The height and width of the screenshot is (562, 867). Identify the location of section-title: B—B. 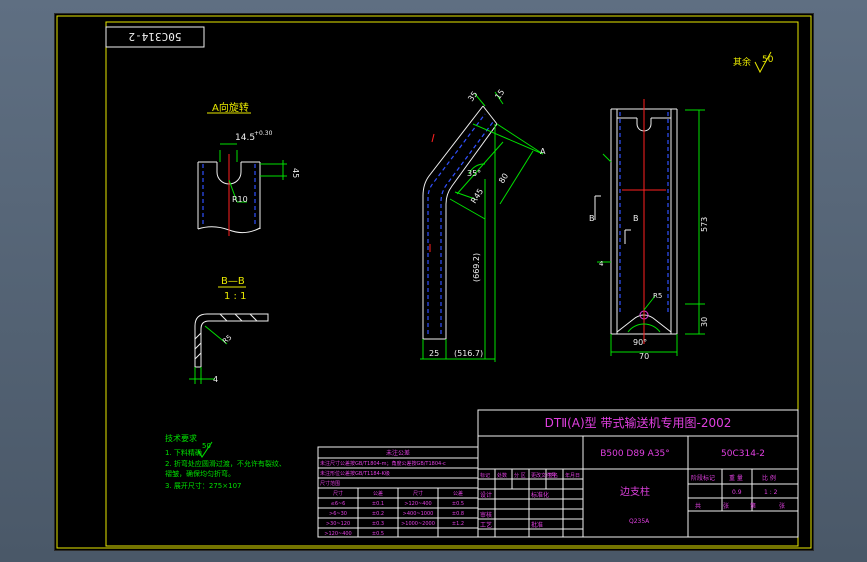
(233, 281).